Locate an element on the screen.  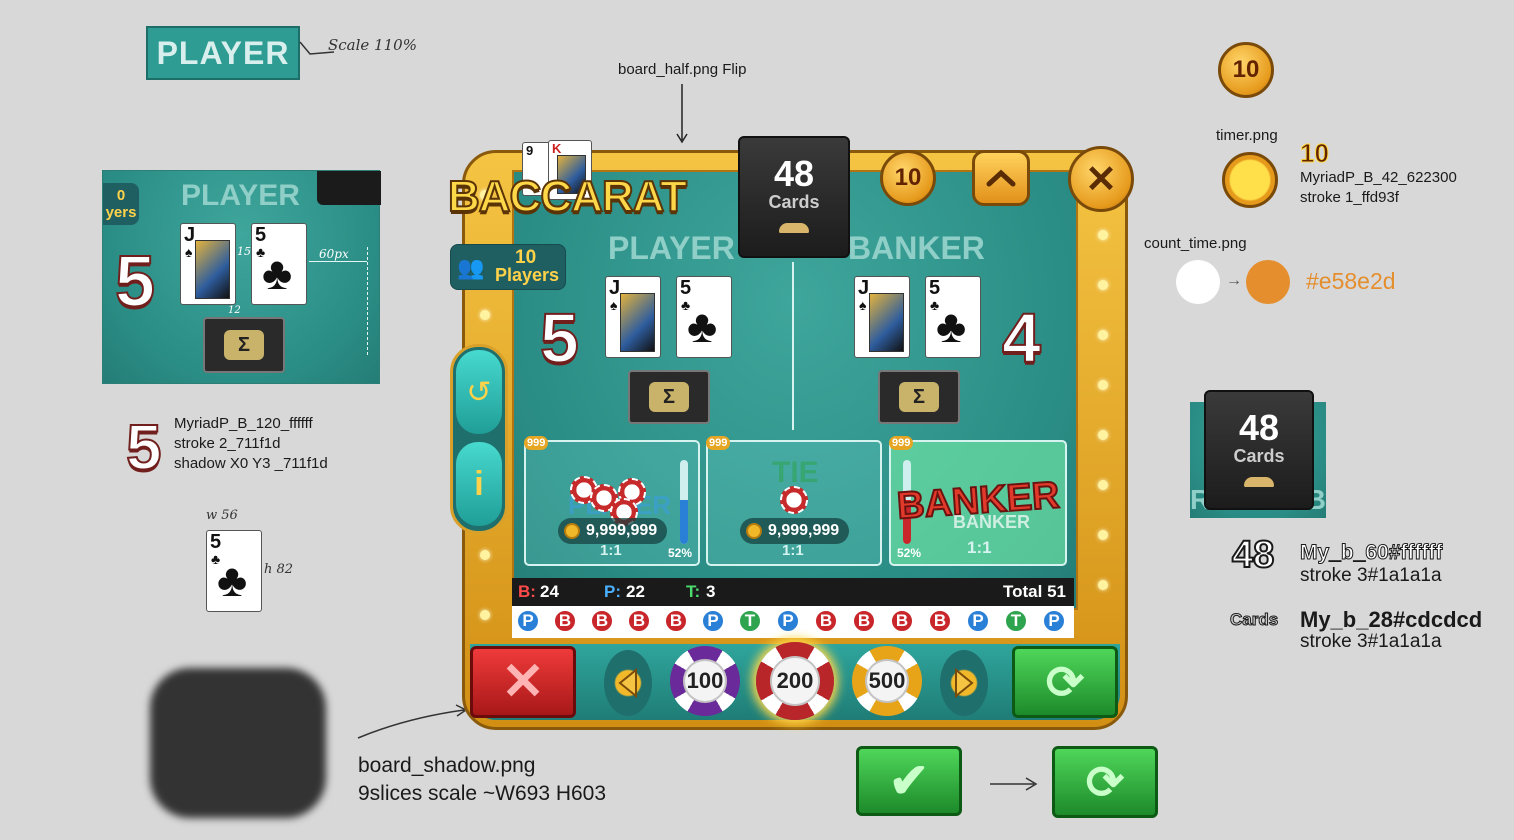
banker-card-2: 5 ♣ ♣ is located at coordinates (953, 317).